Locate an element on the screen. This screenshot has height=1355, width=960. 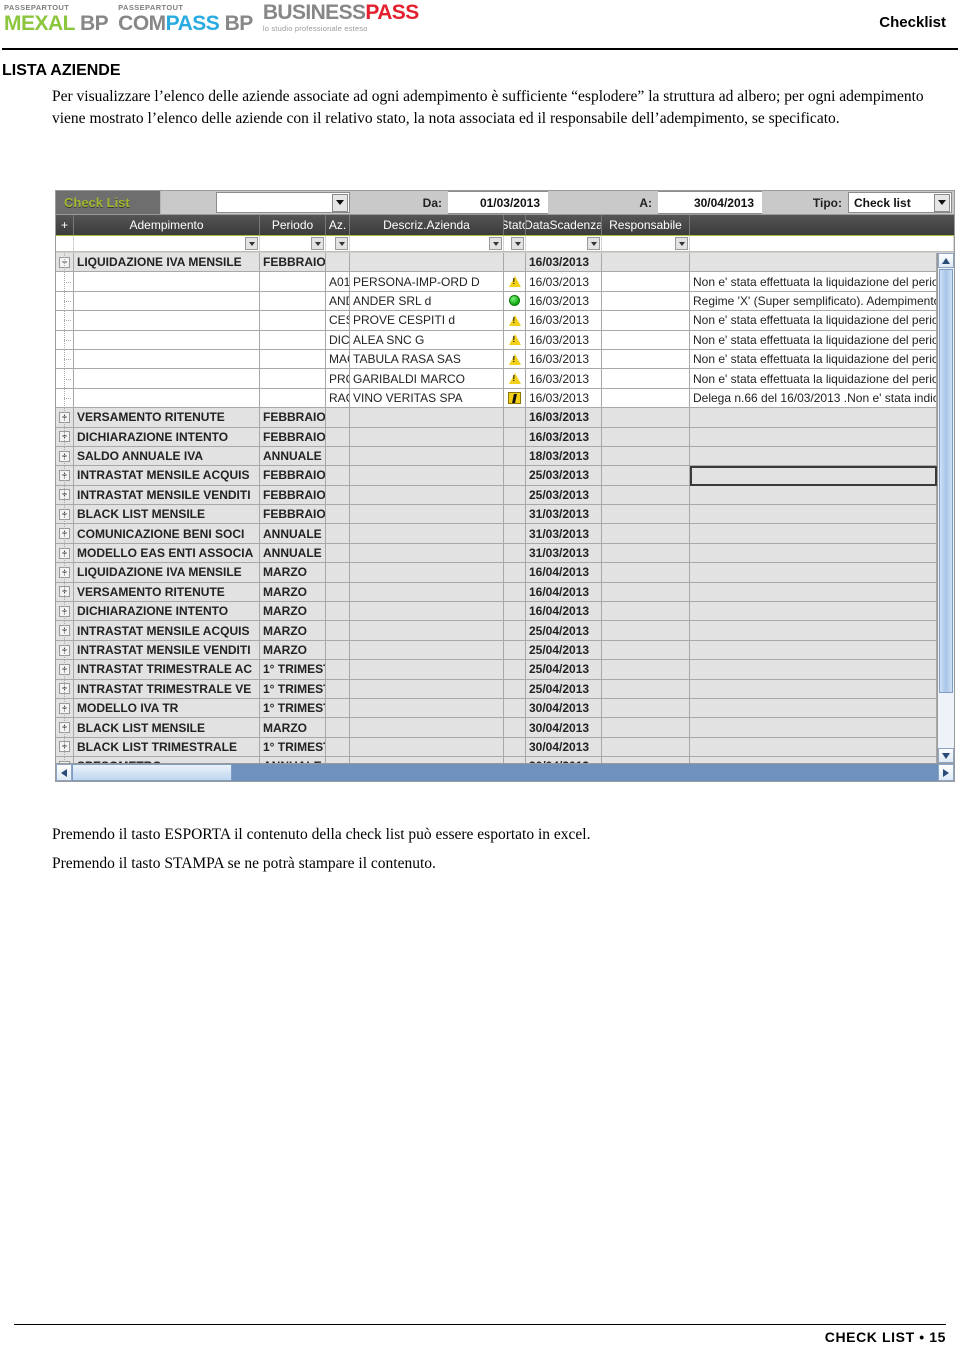
table-row: +MODELLO IVA TR1° TRIMEST 30/04/2013 is located at coordinates (496, 708).